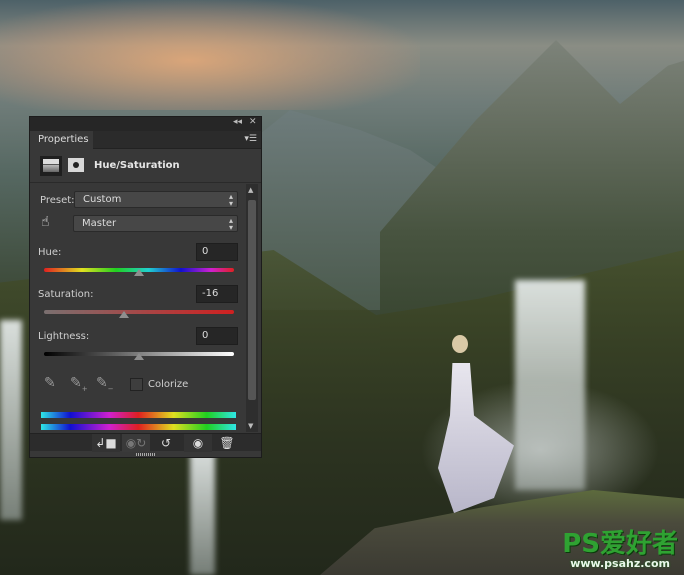 The image size is (684, 575). What do you see at coordinates (237, 122) in the screenshot?
I see `collapse-icon: ◂◂` at bounding box center [237, 122].